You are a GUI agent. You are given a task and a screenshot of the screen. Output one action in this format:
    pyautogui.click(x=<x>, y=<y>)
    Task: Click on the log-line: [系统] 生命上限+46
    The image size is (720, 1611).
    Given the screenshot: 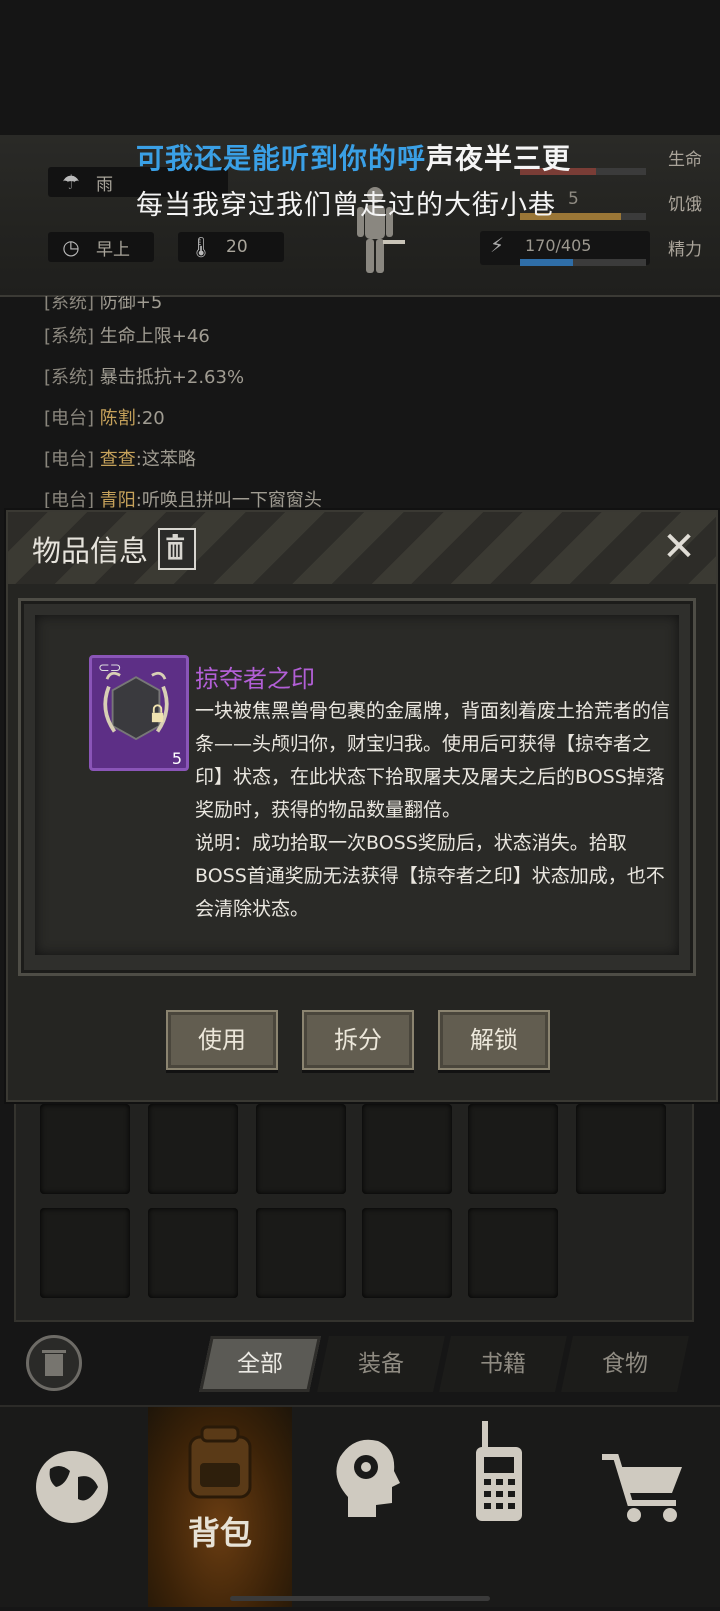 What is the action you would take?
    pyautogui.click(x=364, y=336)
    